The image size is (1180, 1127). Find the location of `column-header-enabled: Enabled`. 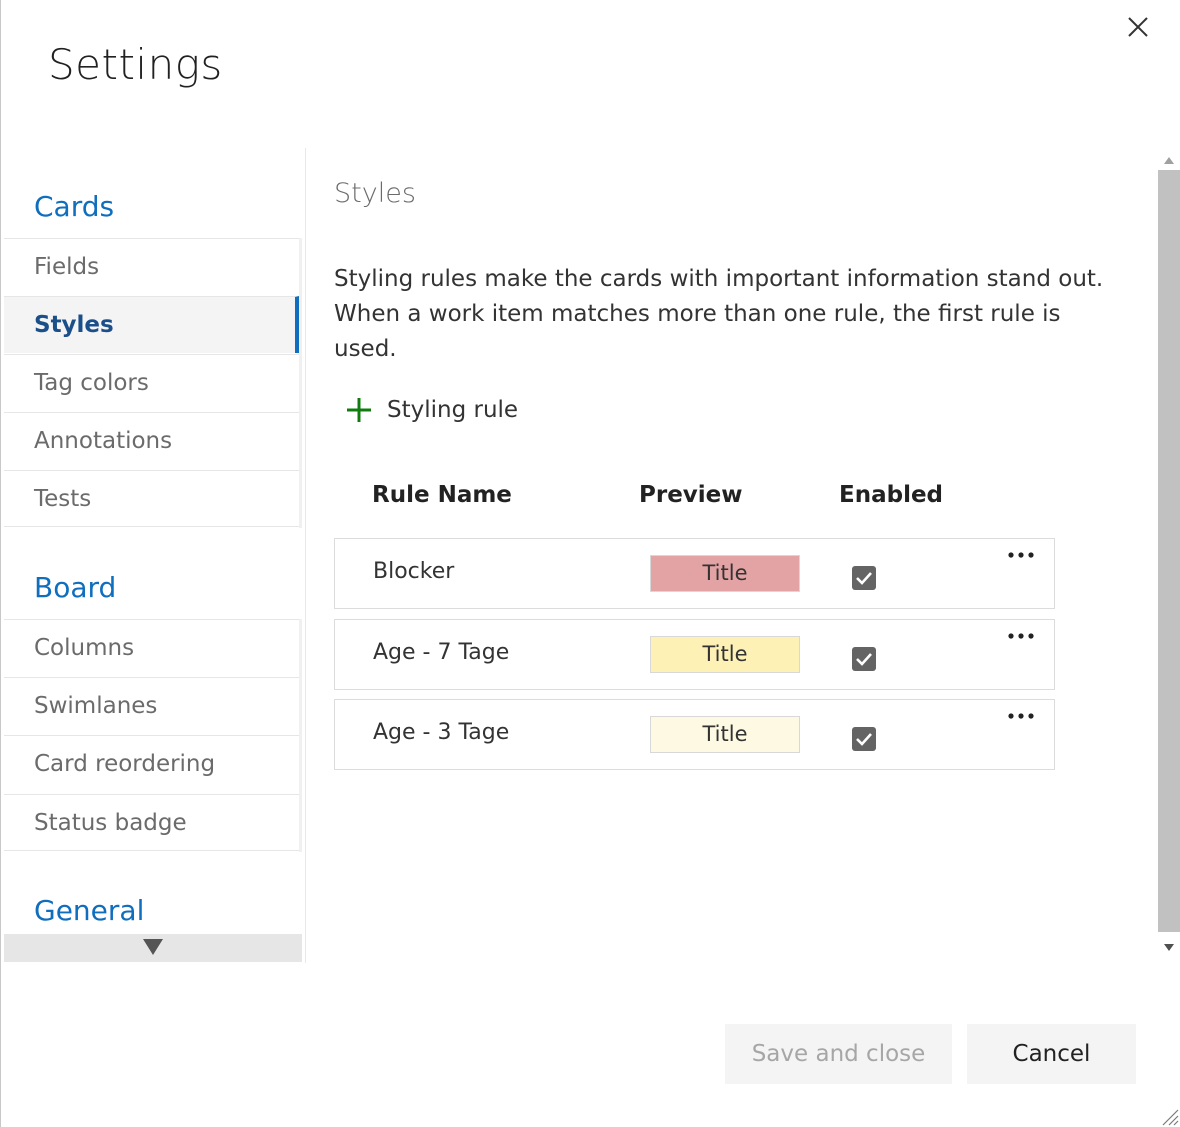

column-header-enabled: Enabled is located at coordinates (891, 495).